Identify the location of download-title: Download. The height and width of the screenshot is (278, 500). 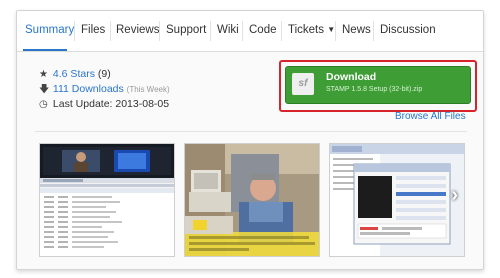
(351, 77).